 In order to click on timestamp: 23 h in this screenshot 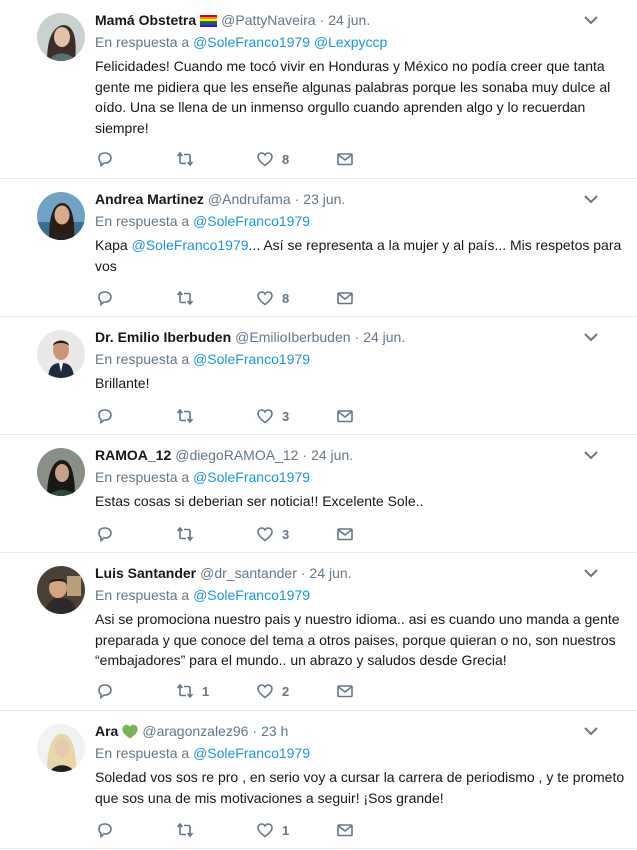, I will do `click(274, 731)`.